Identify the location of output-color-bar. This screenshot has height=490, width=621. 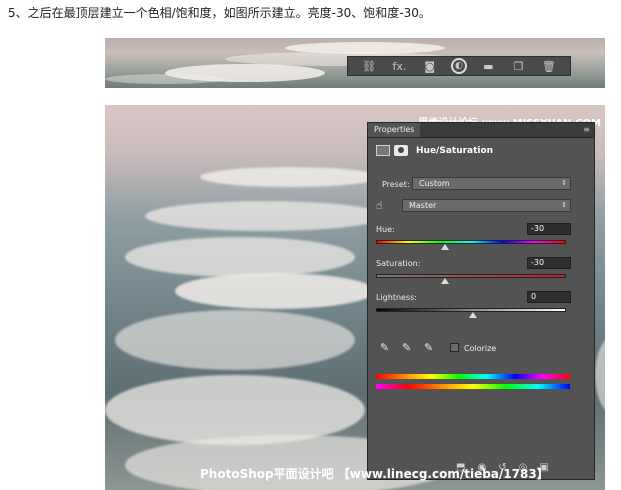
(473, 386).